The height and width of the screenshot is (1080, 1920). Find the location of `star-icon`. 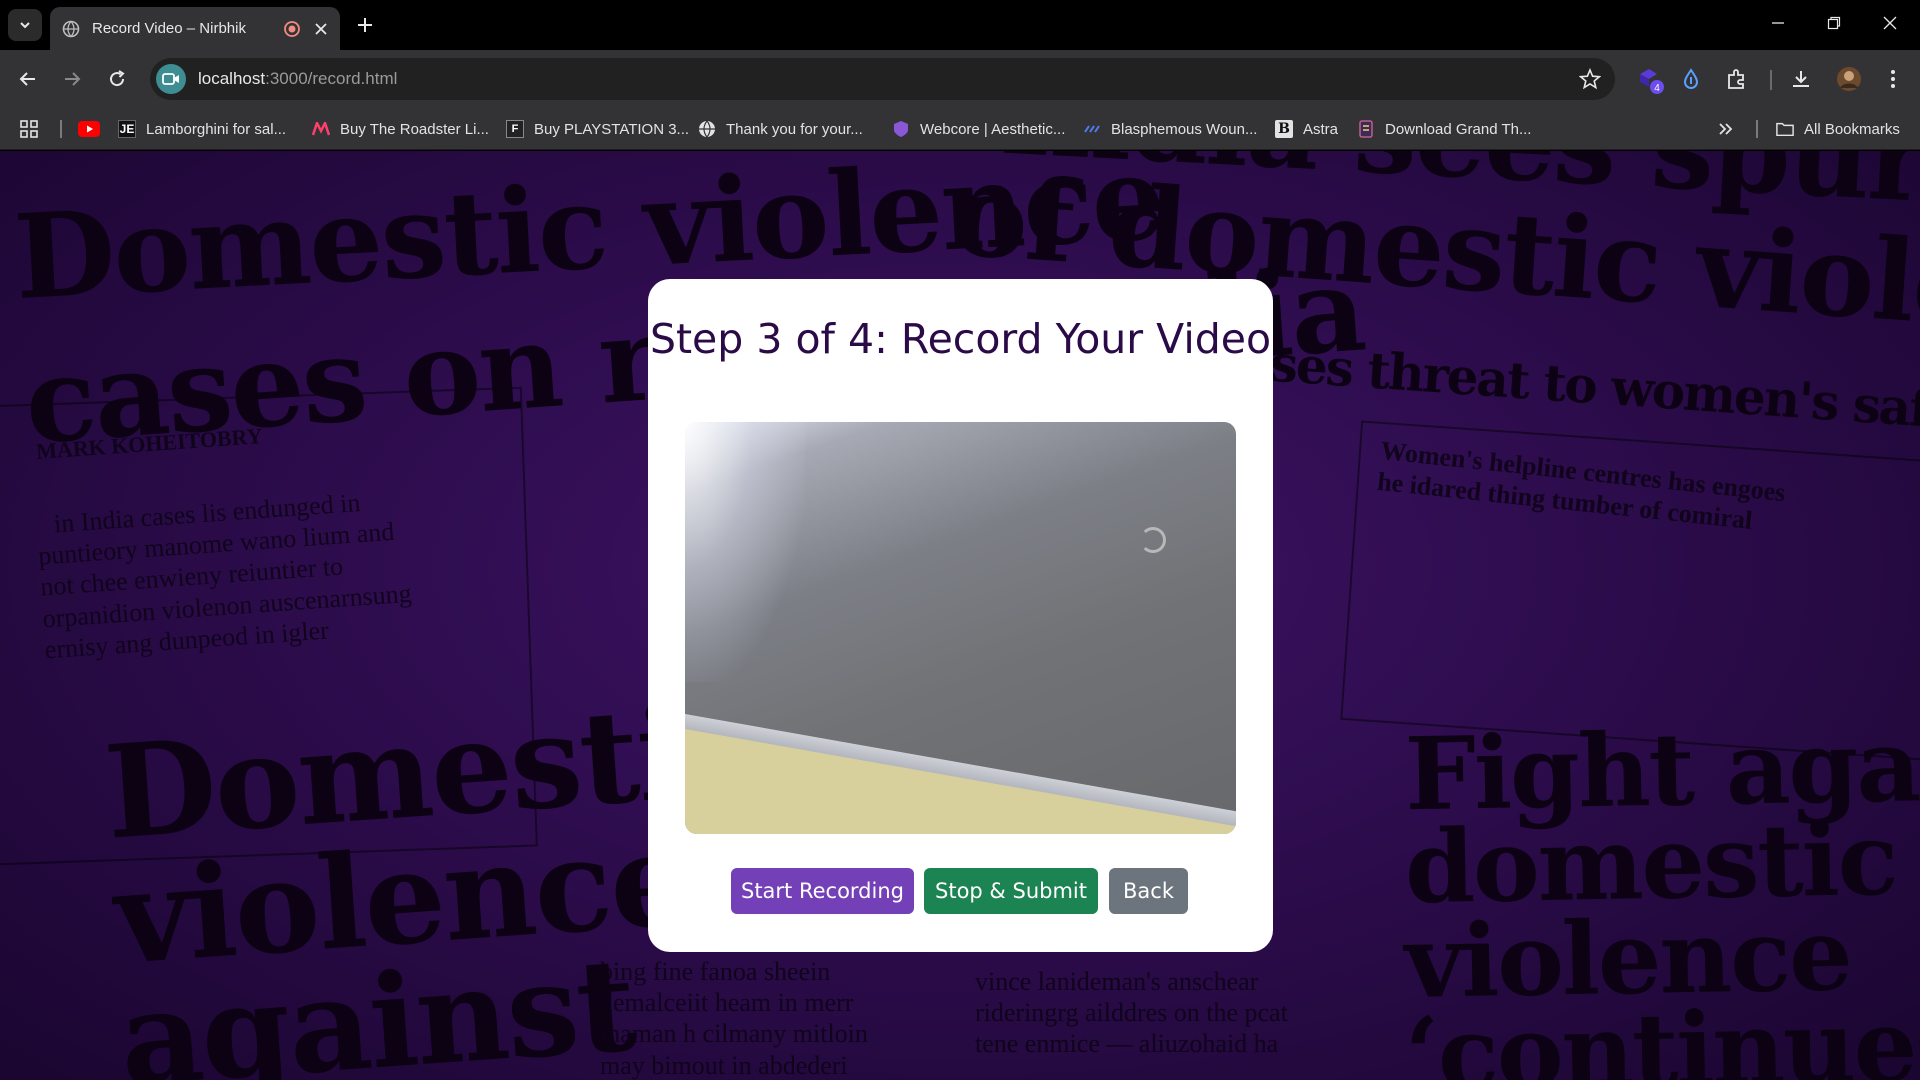

star-icon is located at coordinates (1590, 79).